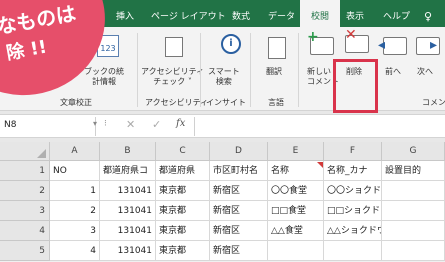 The width and height of the screenshot is (445, 262). What do you see at coordinates (183, 151) in the screenshot?
I see `column-header: C` at bounding box center [183, 151].